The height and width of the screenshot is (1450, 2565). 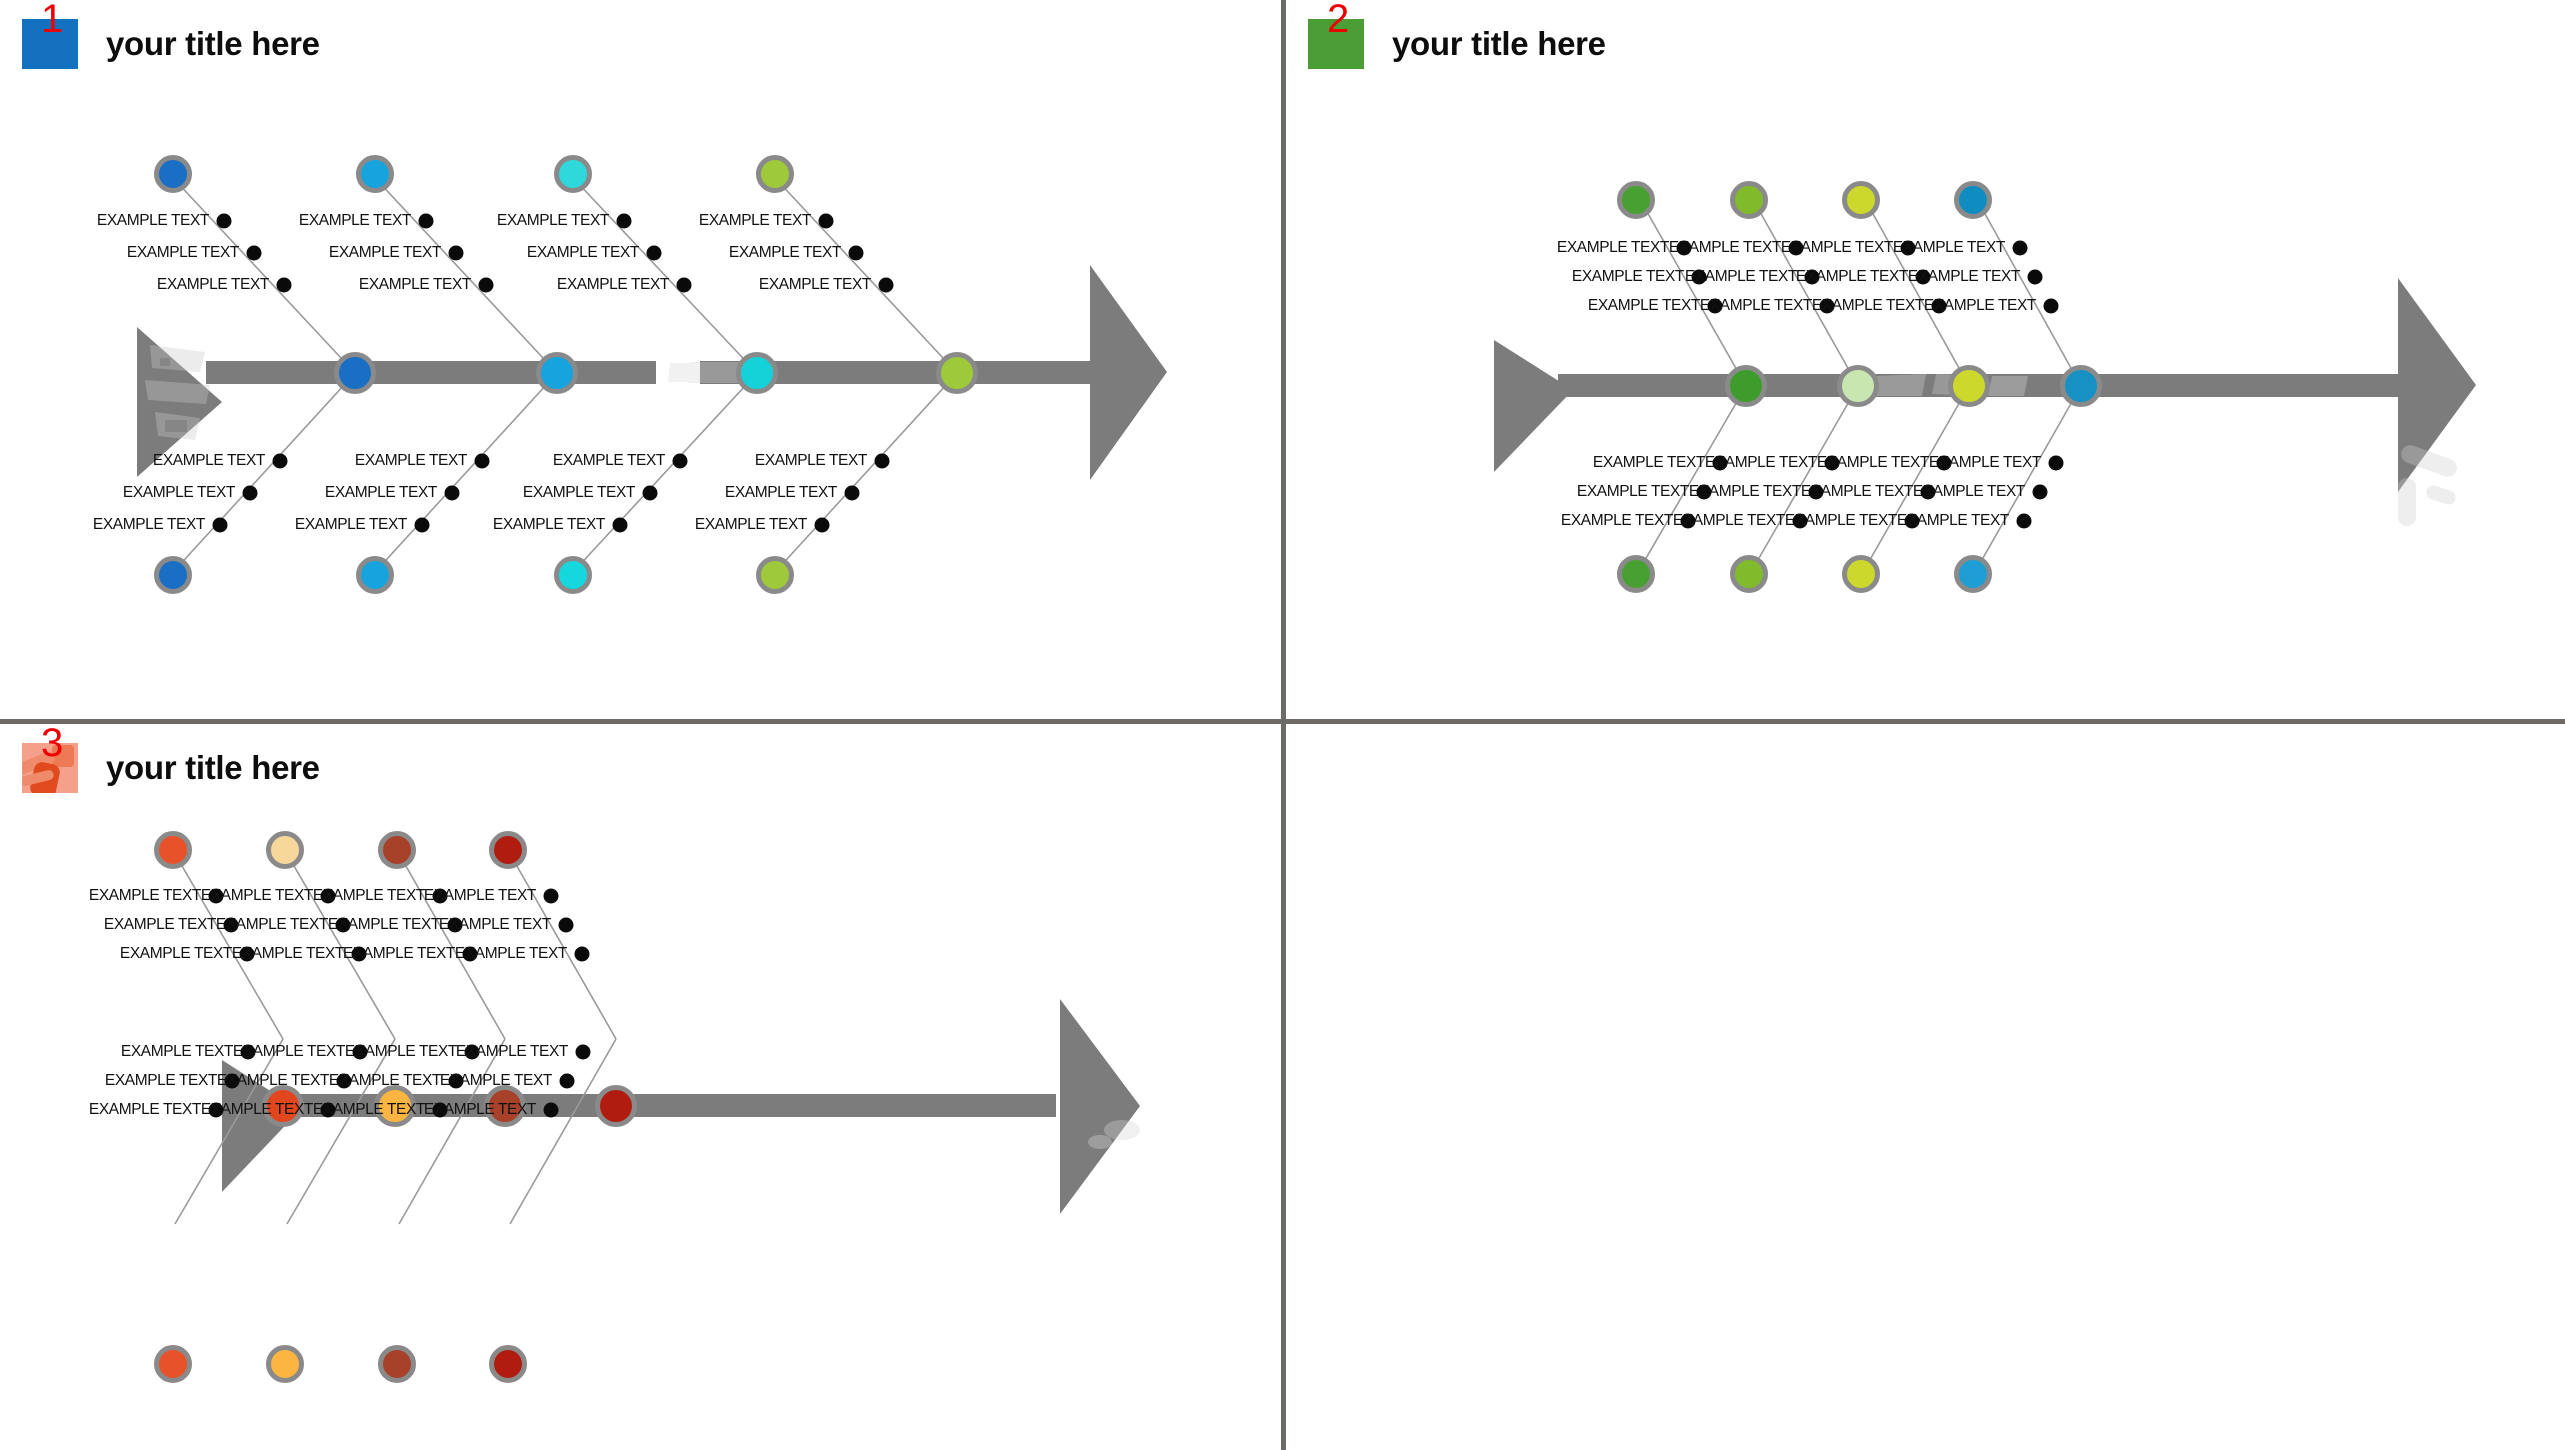 What do you see at coordinates (1643, 305) in the screenshot?
I see `label-top-1-3: EXAMPLE TEXT` at bounding box center [1643, 305].